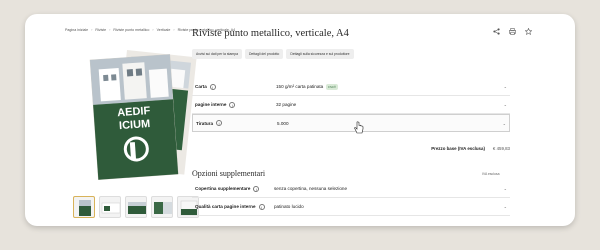 This screenshot has width=600, height=250. I want to click on product-actions, so click(513, 32).